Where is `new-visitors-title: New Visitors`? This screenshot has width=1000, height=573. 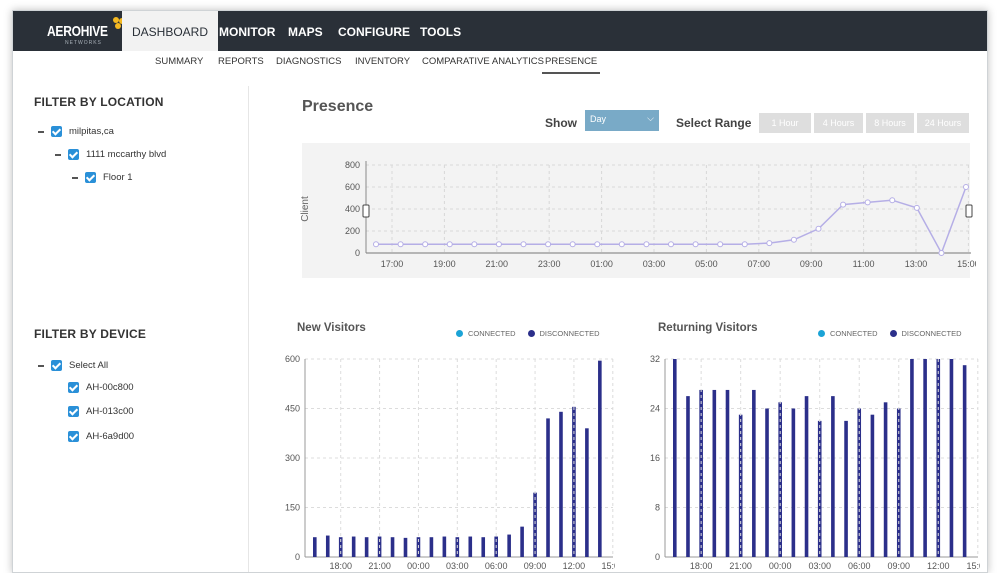
new-visitors-title: New Visitors is located at coordinates (331, 328).